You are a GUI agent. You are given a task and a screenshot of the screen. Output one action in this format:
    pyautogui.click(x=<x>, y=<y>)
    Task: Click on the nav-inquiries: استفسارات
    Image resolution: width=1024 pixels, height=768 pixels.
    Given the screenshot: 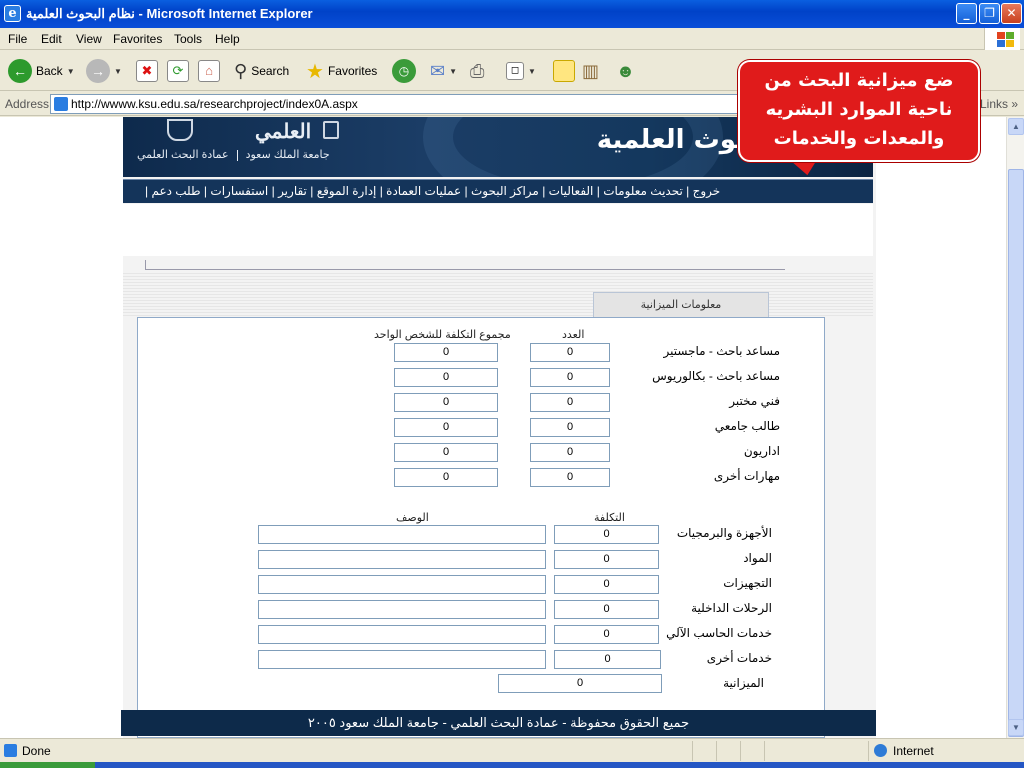 What is the action you would take?
    pyautogui.click(x=239, y=191)
    